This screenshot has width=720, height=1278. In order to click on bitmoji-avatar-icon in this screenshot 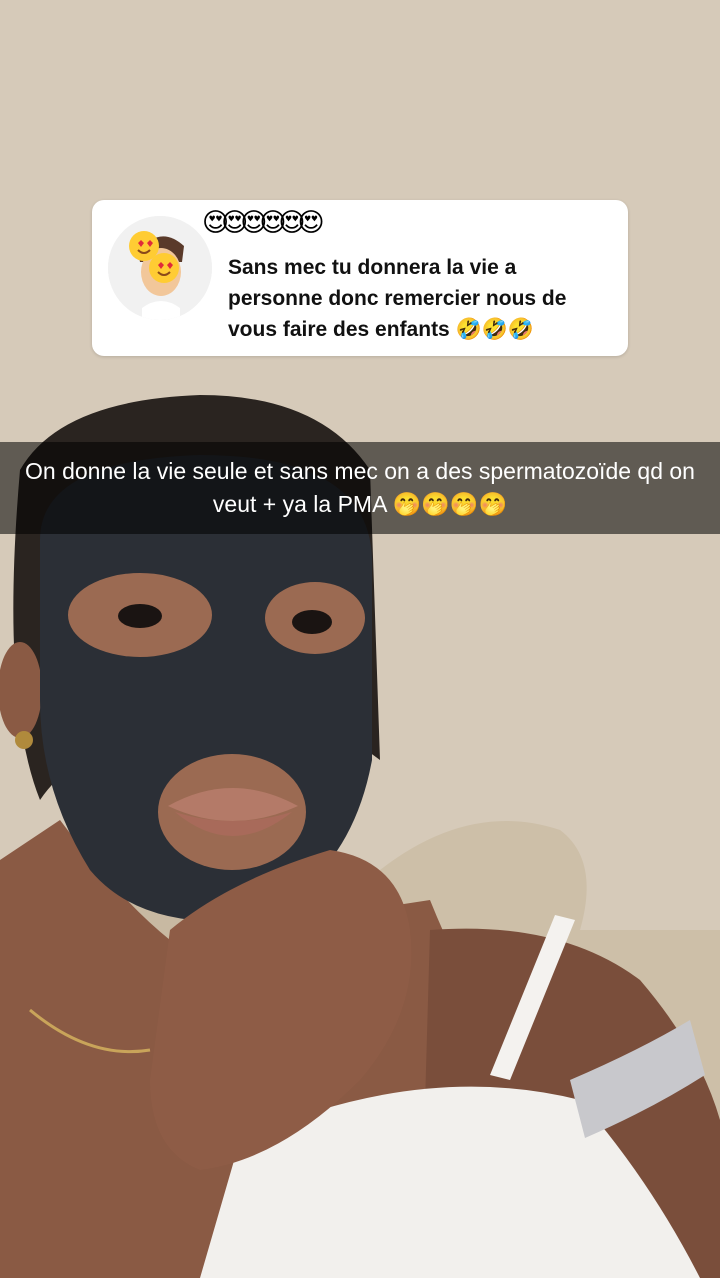, I will do `click(160, 268)`.